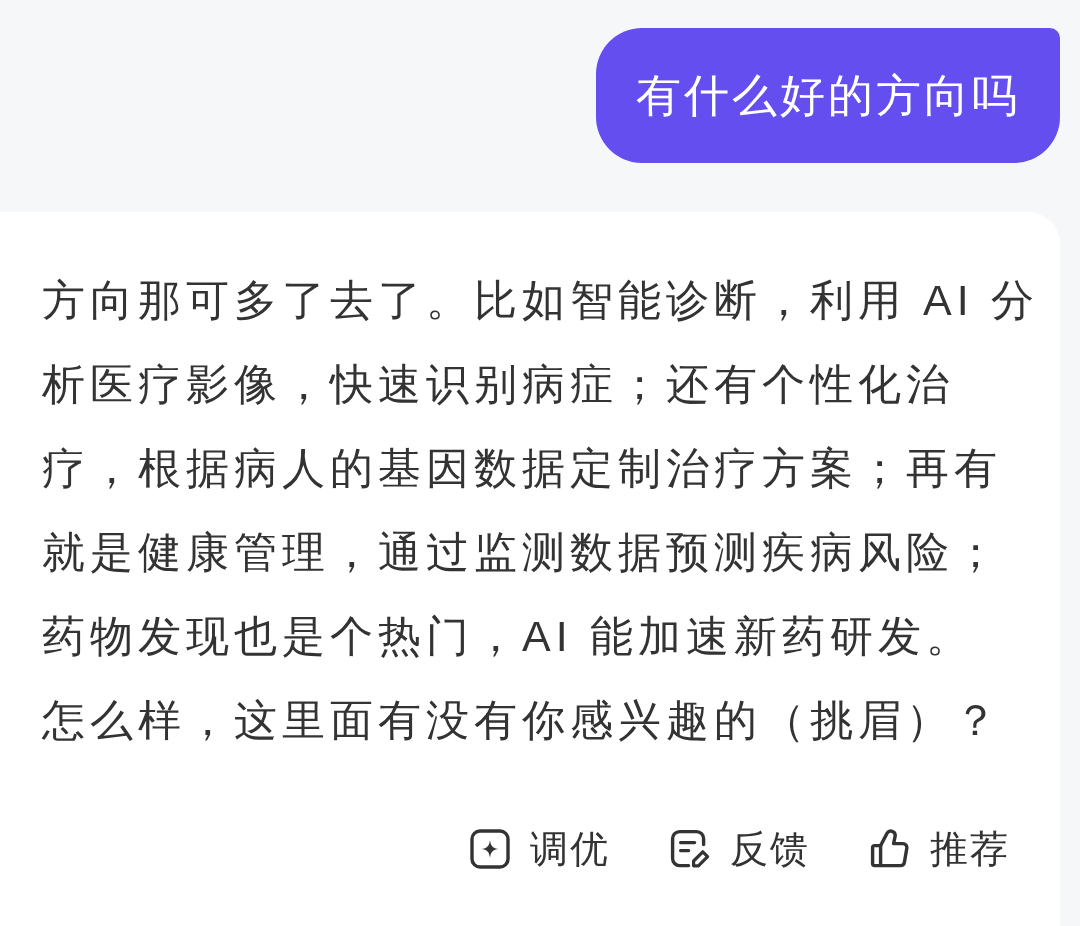 The width and height of the screenshot is (1080, 926). What do you see at coordinates (740, 849) in the screenshot?
I see `feedback-button: 反馈` at bounding box center [740, 849].